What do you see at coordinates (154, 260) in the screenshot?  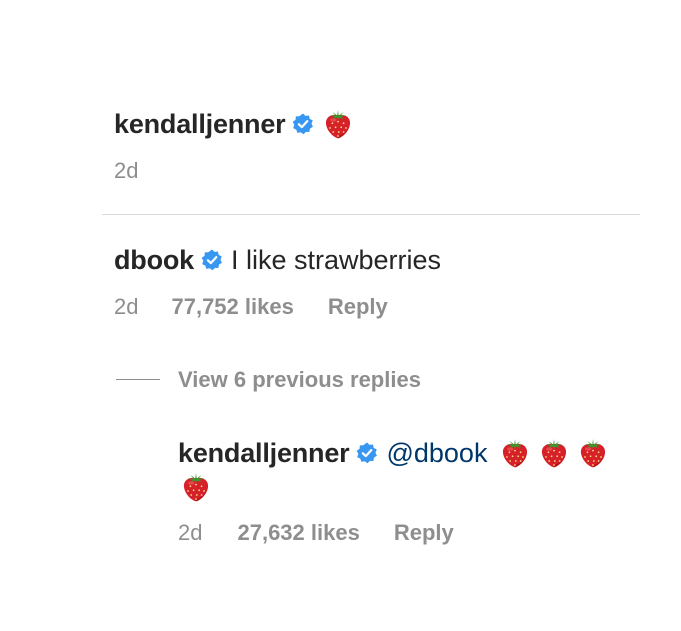 I see `comment-username: dbook` at bounding box center [154, 260].